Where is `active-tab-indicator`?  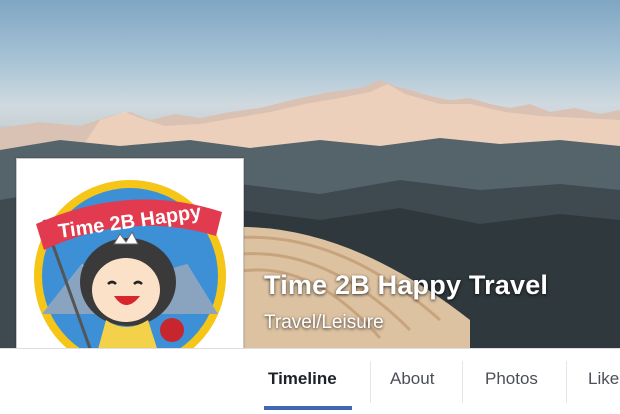
active-tab-indicator is located at coordinates (308, 408).